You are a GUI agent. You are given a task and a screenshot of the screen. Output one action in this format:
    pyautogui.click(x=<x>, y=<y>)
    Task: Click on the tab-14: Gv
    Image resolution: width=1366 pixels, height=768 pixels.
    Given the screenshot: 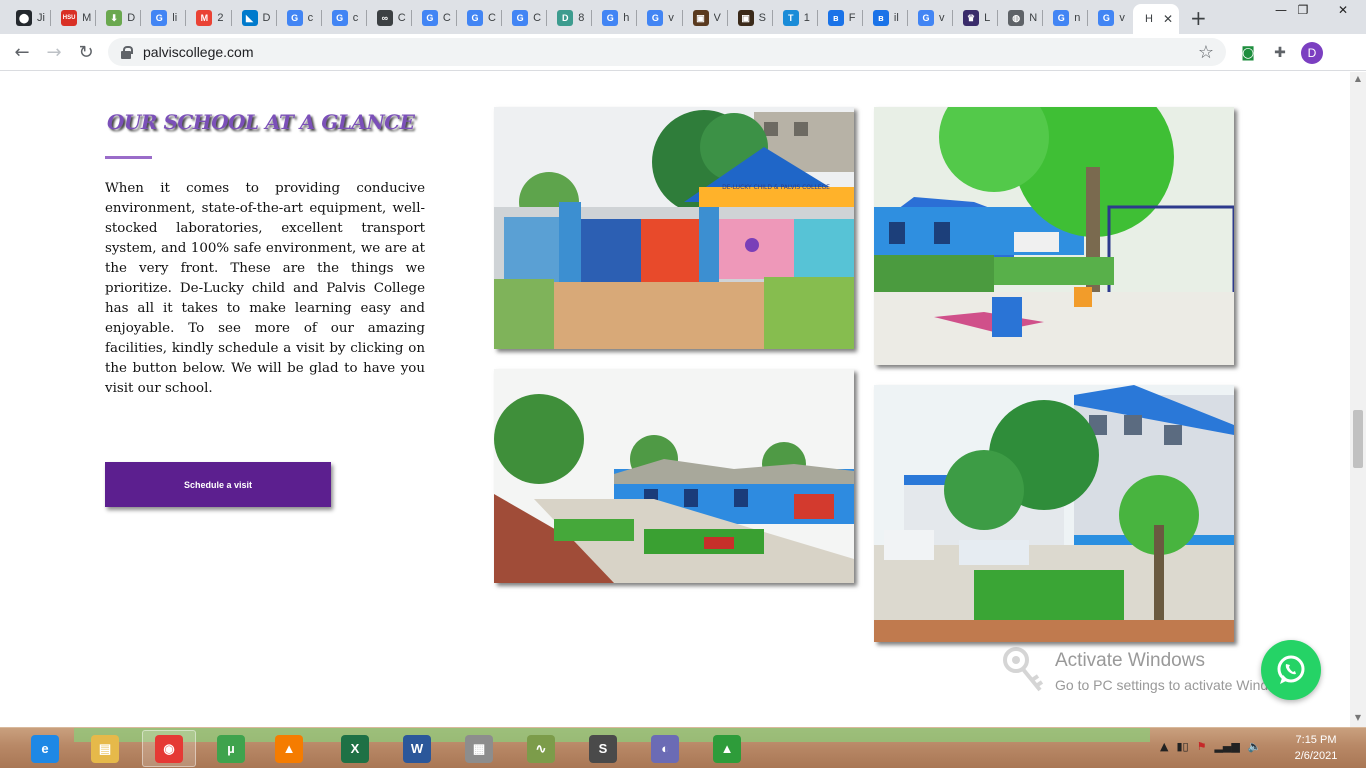 What is the action you would take?
    pyautogui.click(x=658, y=18)
    